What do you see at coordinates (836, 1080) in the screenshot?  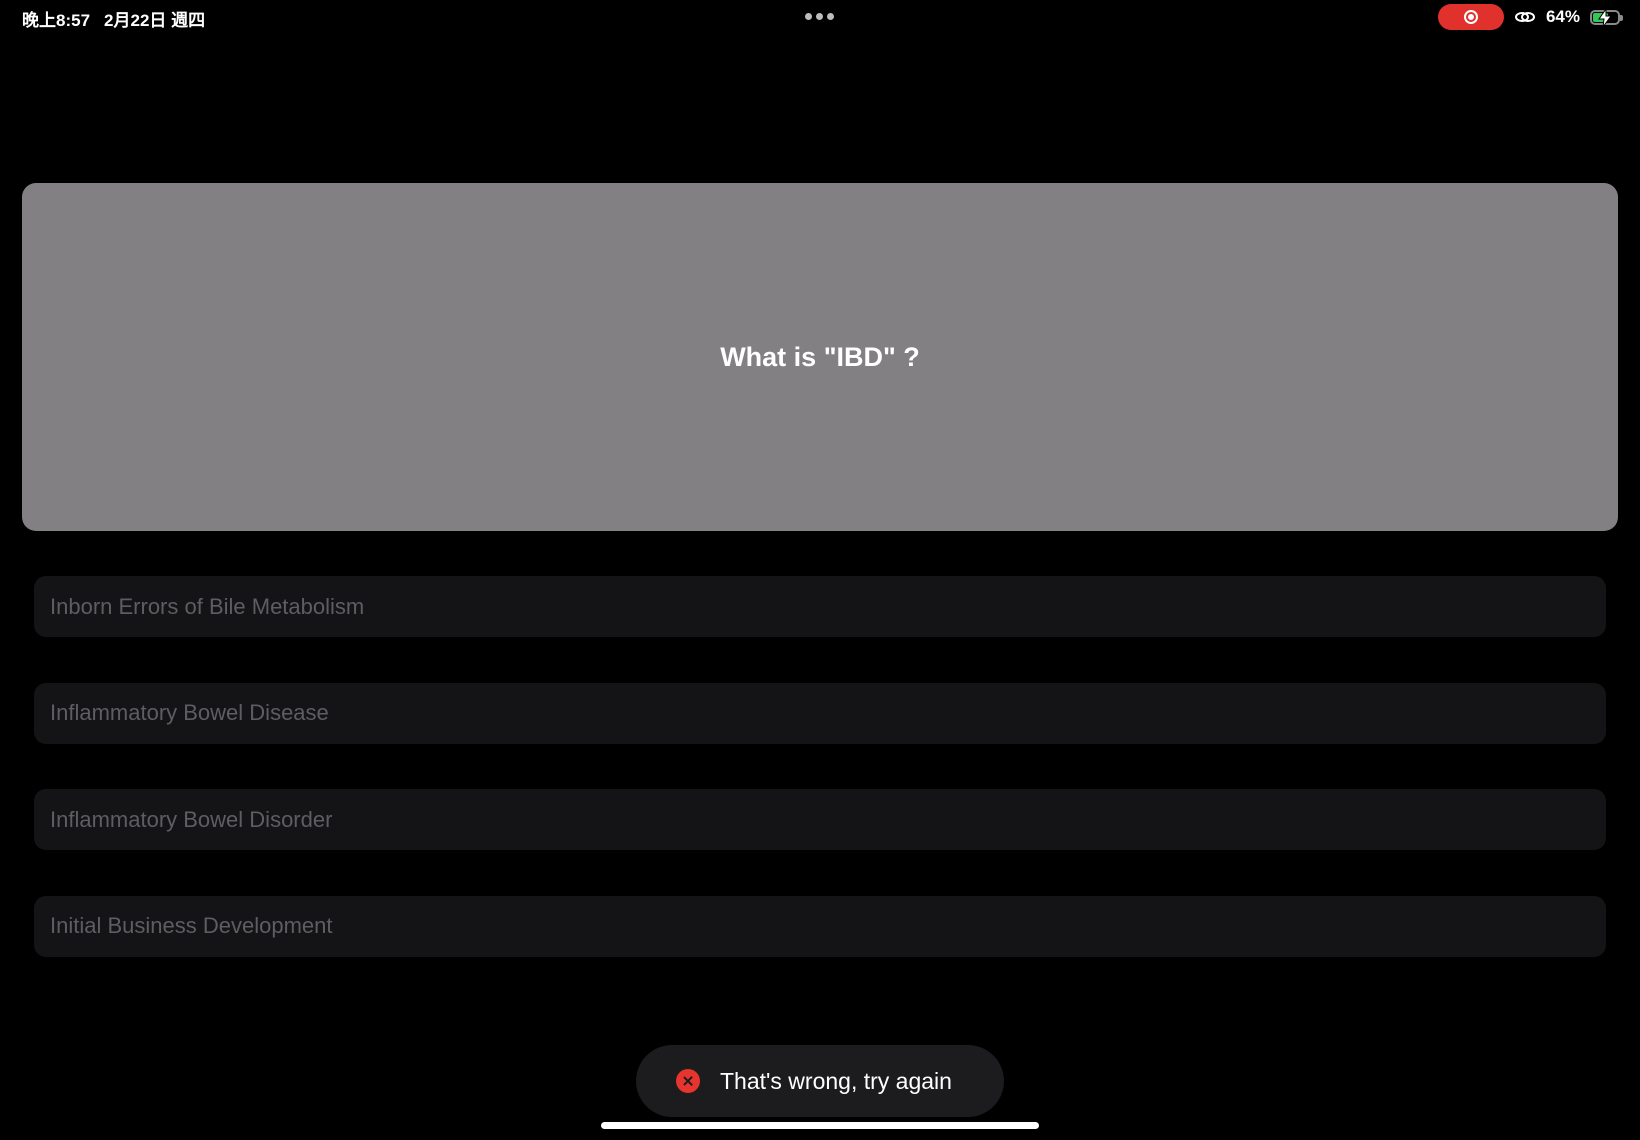 I see `toast-message: That's wrong, try again` at bounding box center [836, 1080].